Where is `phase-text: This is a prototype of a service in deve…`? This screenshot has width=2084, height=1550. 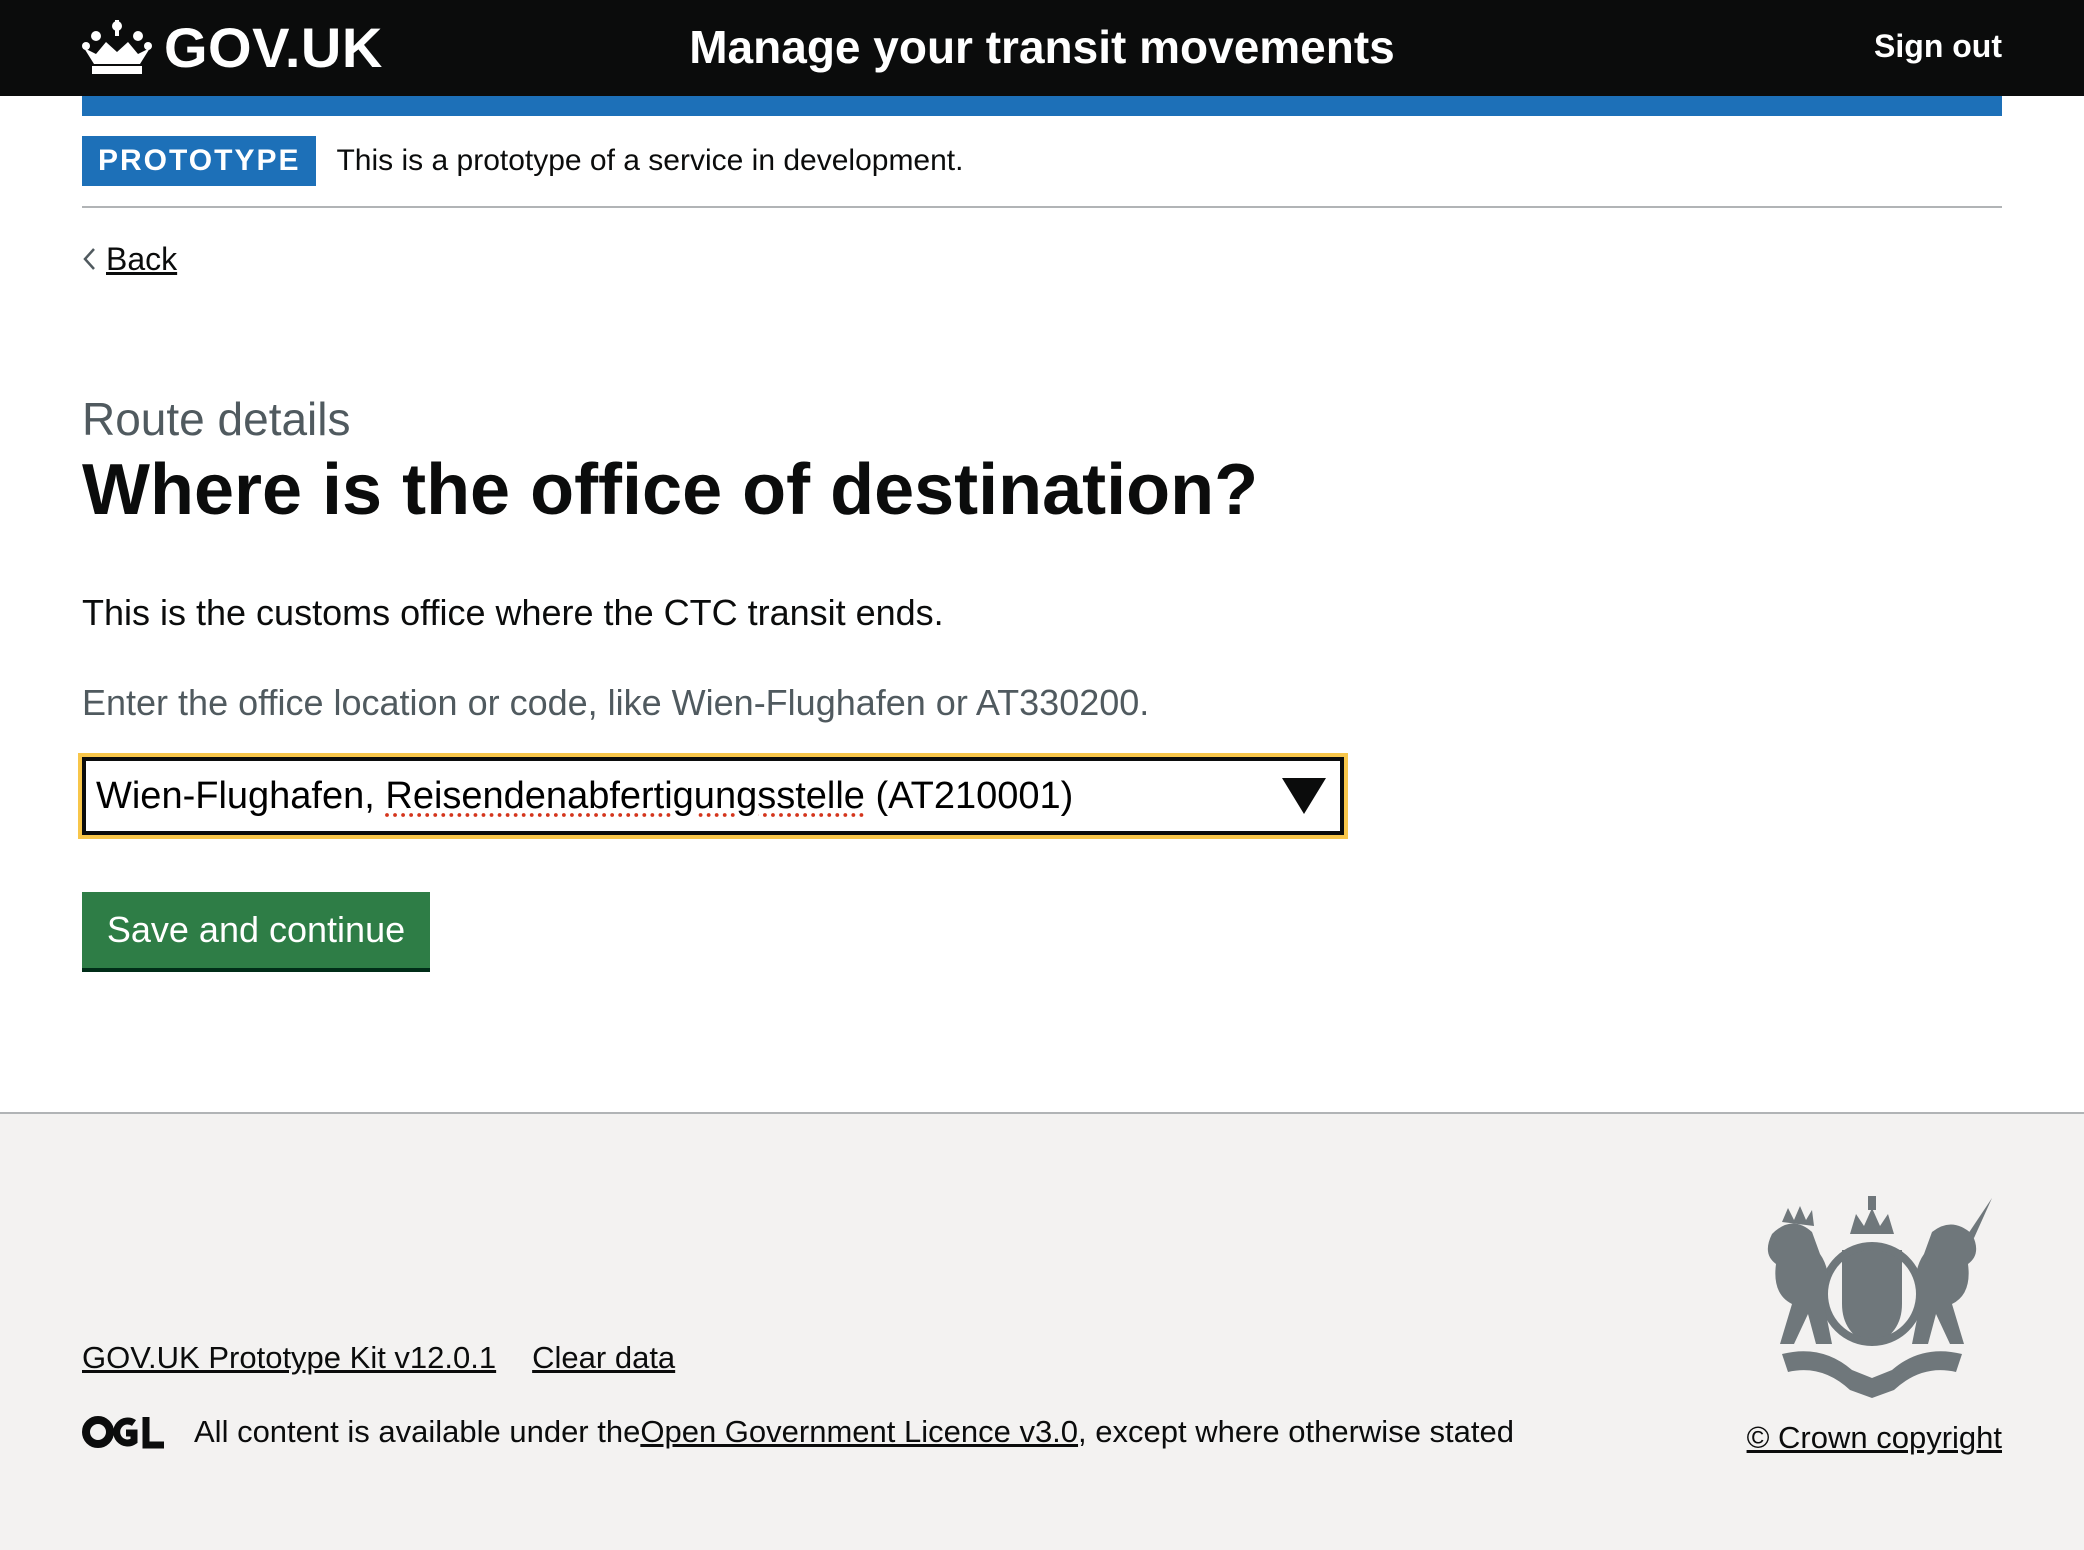 phase-text: This is a prototype of a service in deve… is located at coordinates (650, 160).